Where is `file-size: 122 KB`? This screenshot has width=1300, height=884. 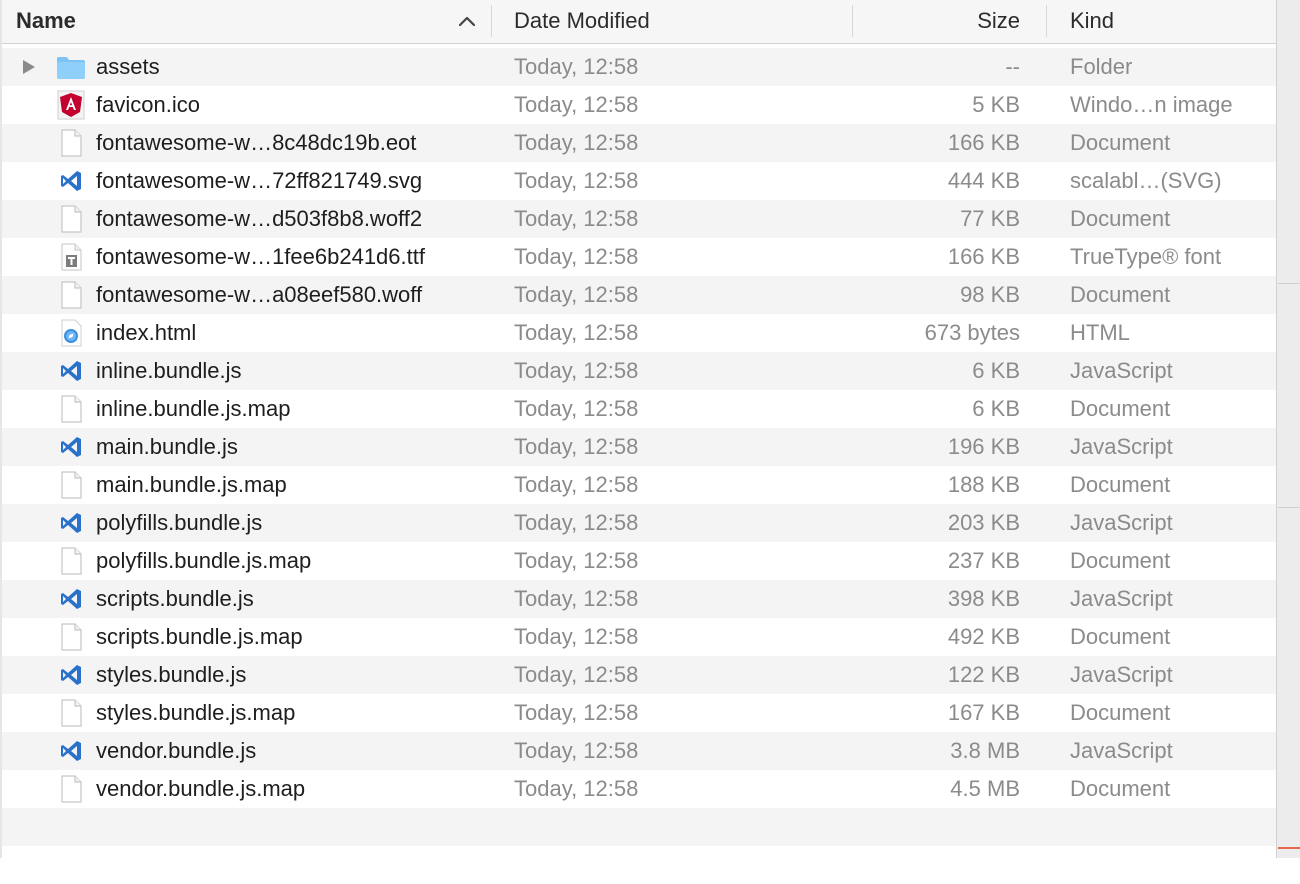
file-size: 122 KB is located at coordinates (983, 674).